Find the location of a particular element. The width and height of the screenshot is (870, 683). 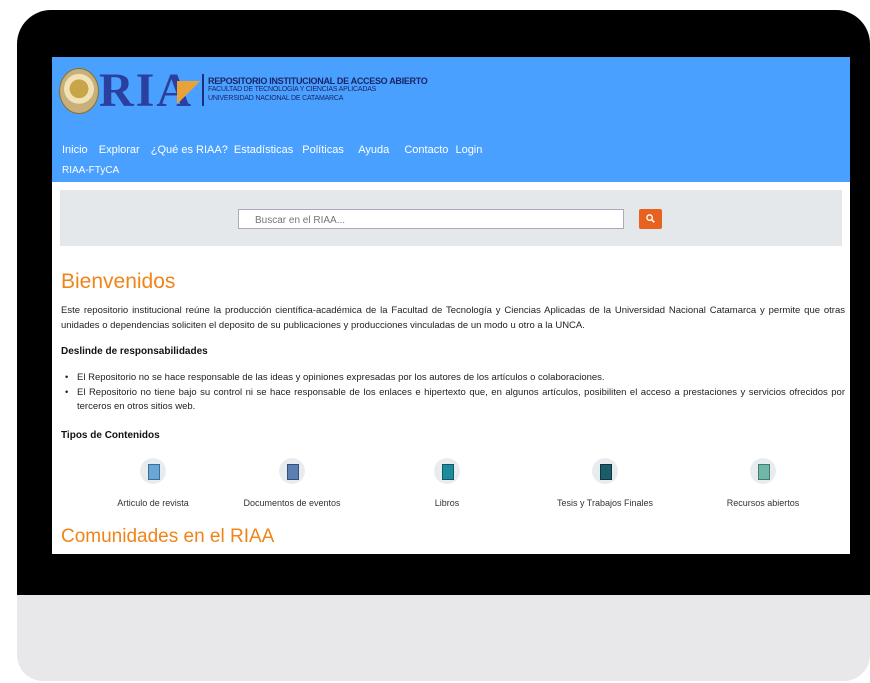

breadcrumb: RIAA-FTyCA is located at coordinates (90, 170).